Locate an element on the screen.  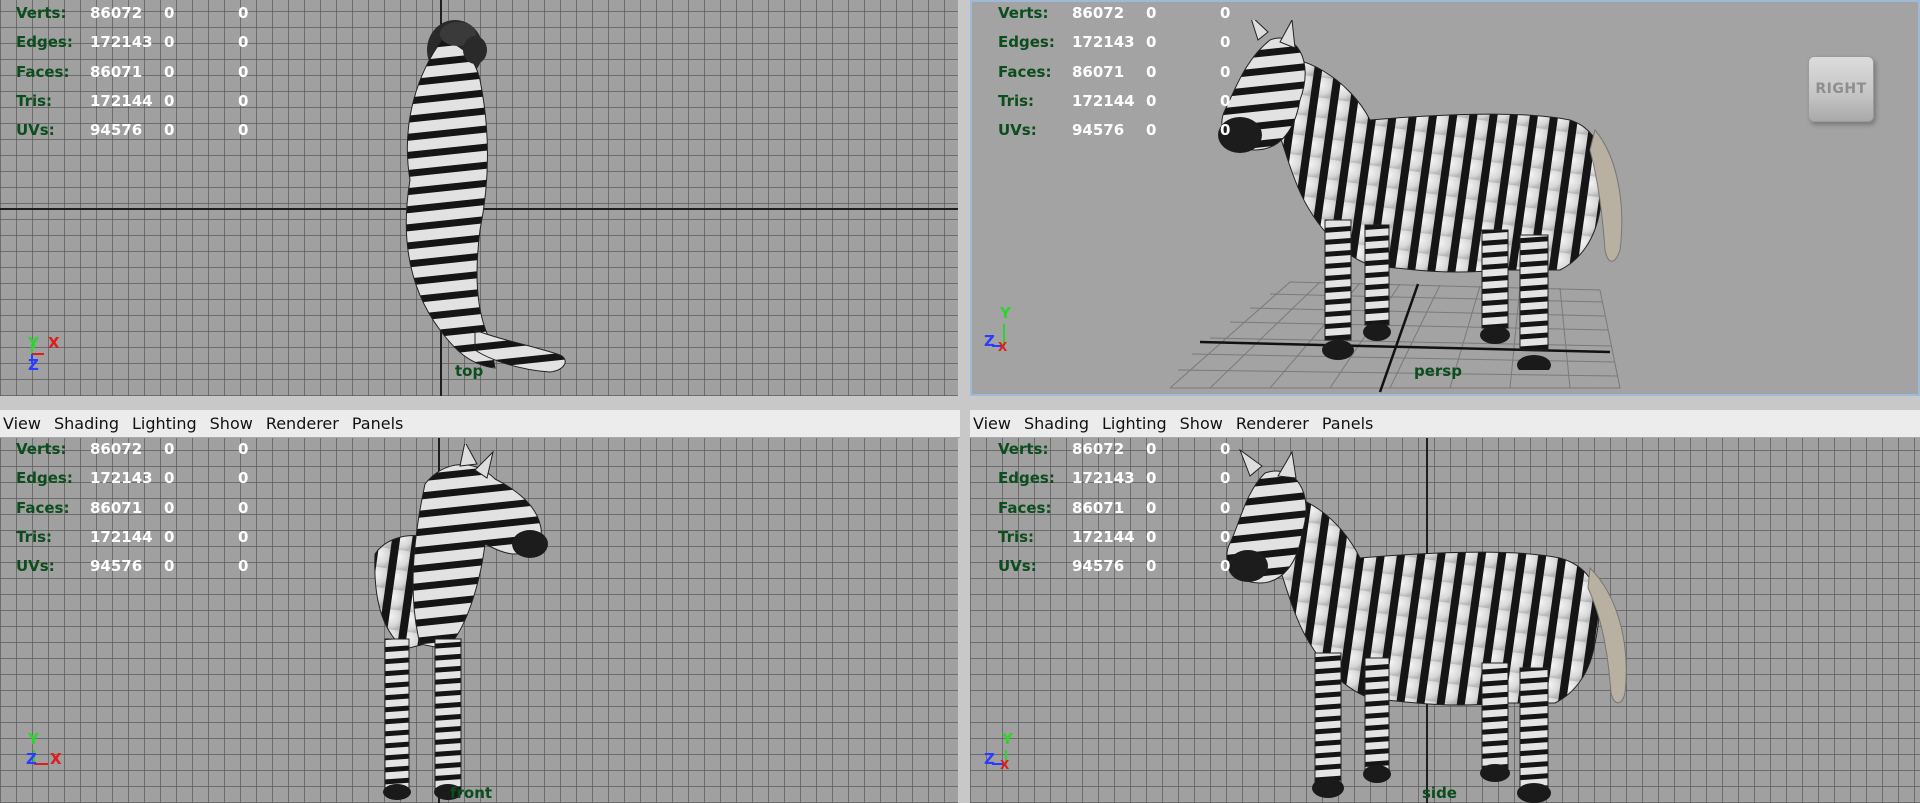
zebra-model-top is located at coordinates (480, 197).